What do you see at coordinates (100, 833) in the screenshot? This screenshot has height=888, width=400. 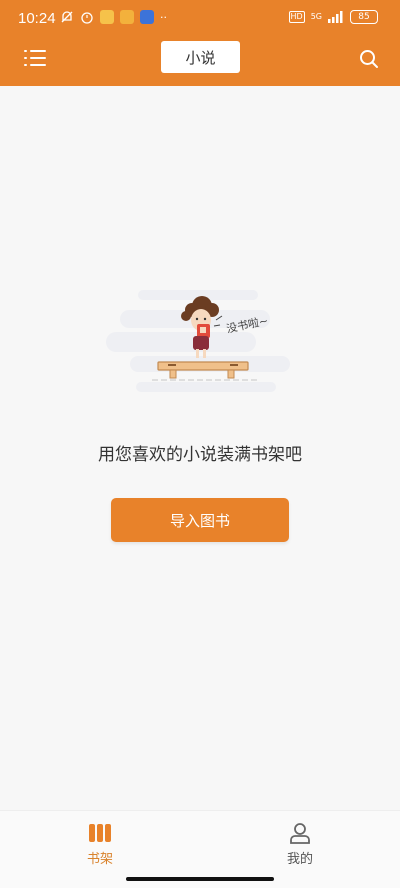 I see `bookshelf-icon` at bounding box center [100, 833].